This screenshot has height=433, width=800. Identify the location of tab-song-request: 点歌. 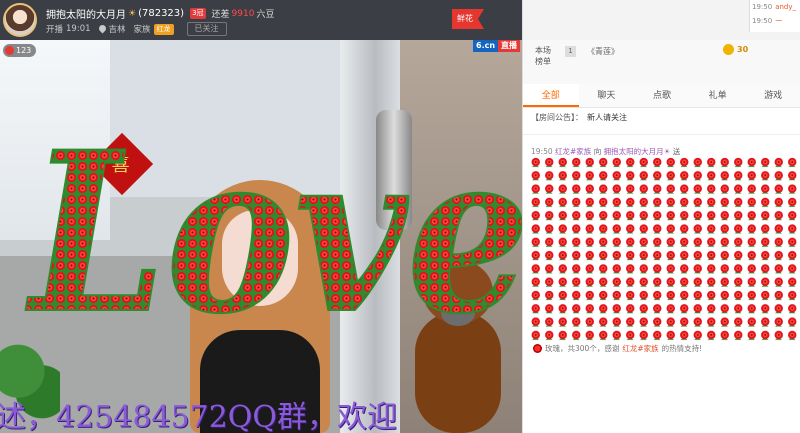
(662, 95).